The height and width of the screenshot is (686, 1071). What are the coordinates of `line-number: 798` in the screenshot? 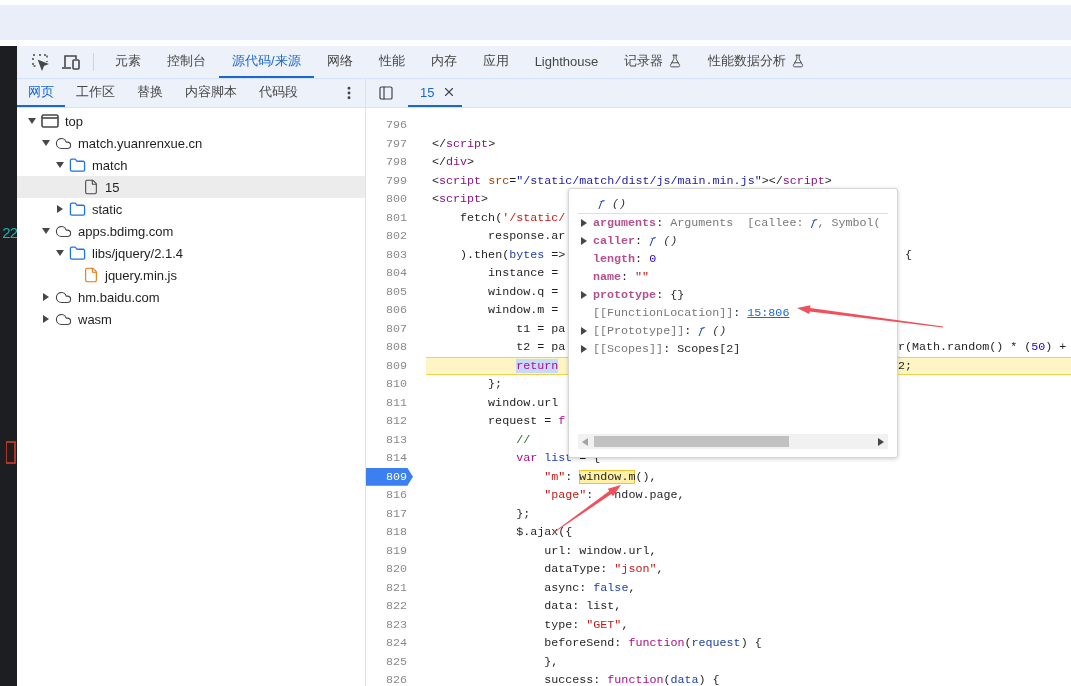 It's located at (396, 163).